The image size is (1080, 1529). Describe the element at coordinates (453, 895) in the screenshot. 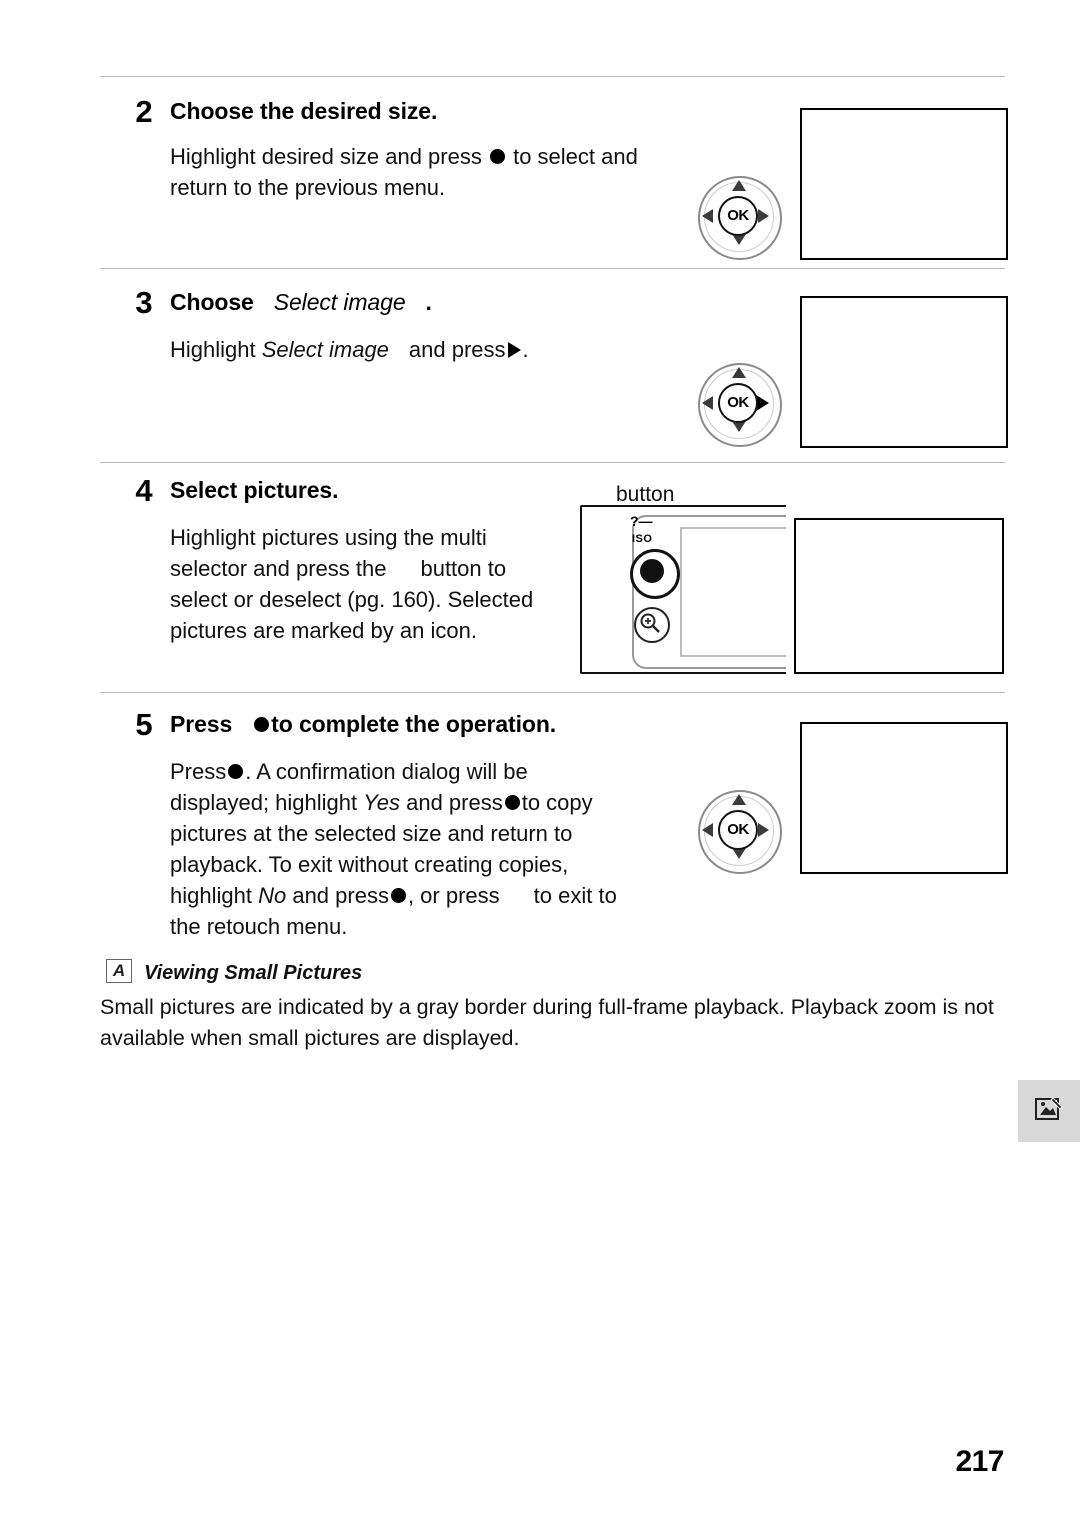

I see `step-5-body-line5c: , or press` at that location.